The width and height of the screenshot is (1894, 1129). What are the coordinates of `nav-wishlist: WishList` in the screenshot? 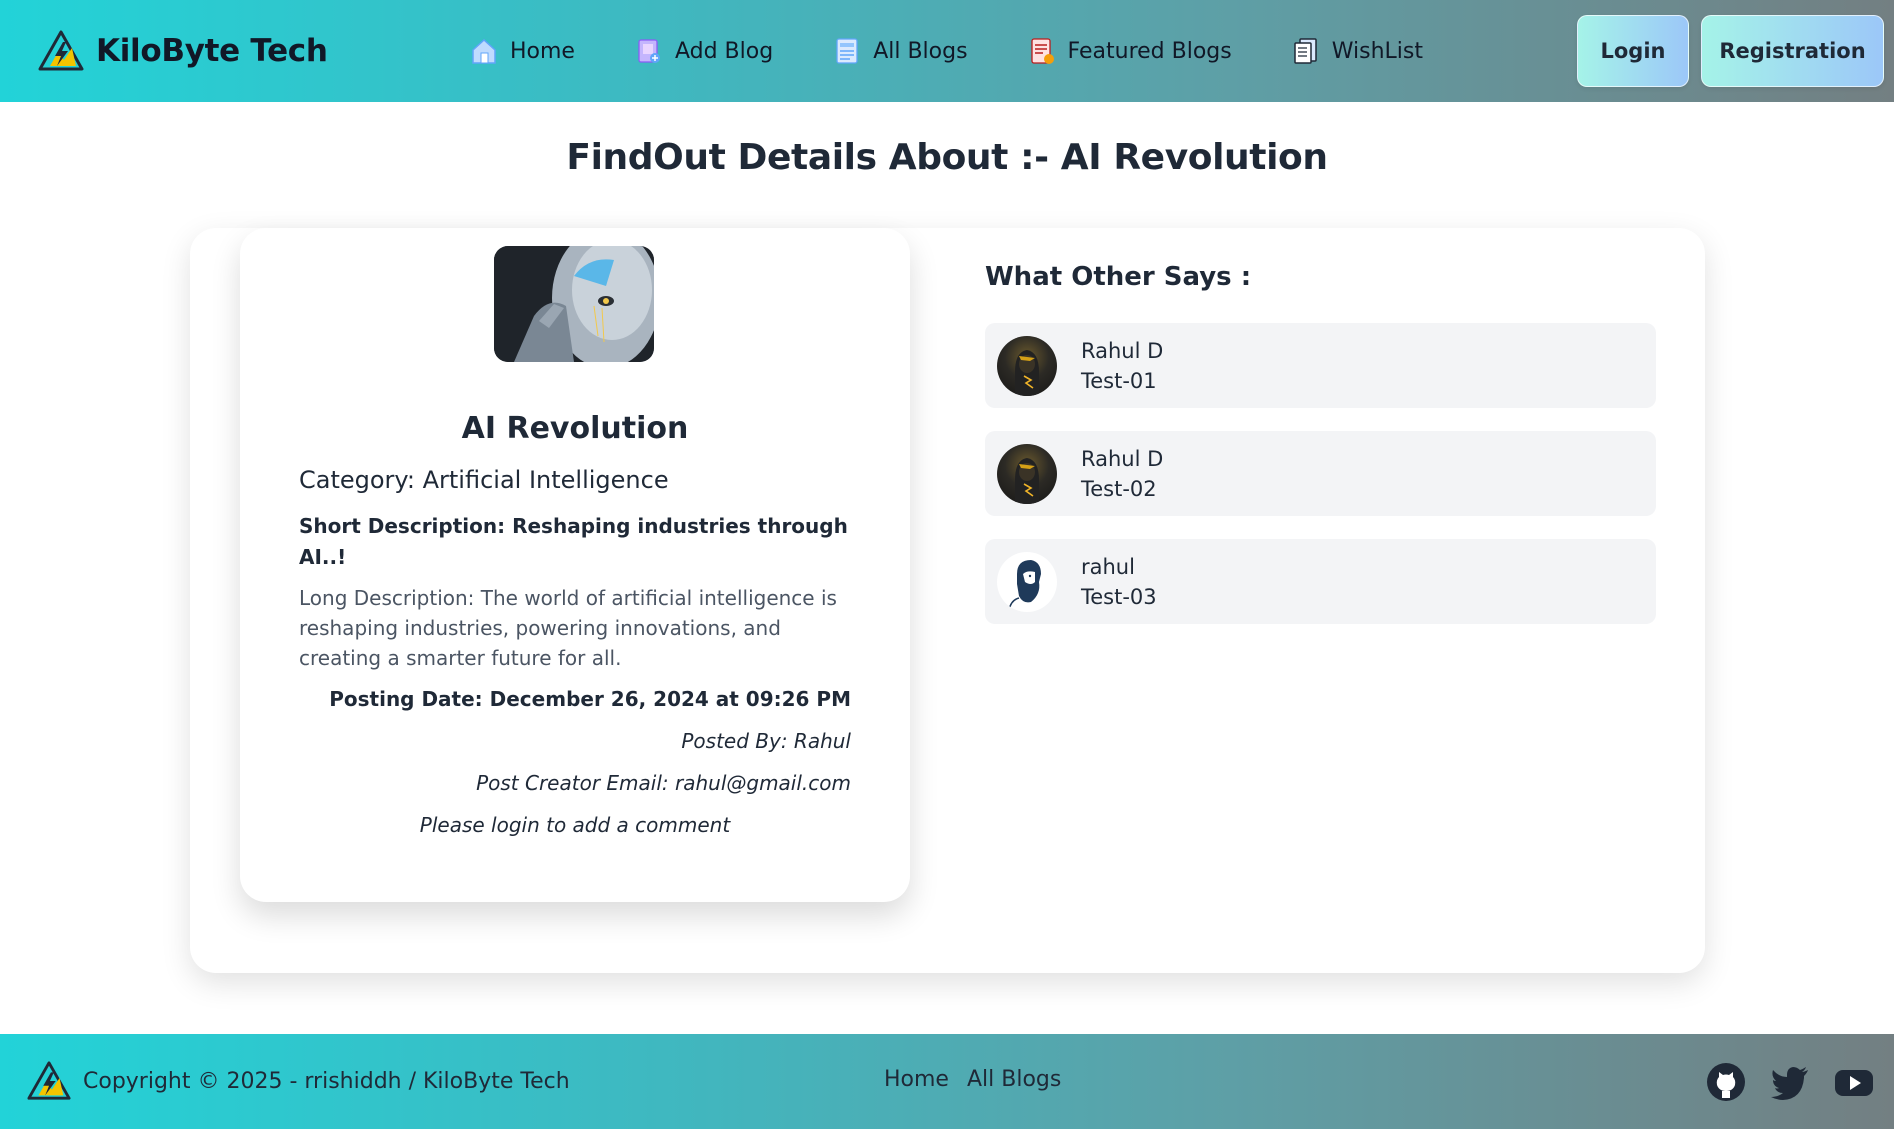 It's located at (1357, 51).